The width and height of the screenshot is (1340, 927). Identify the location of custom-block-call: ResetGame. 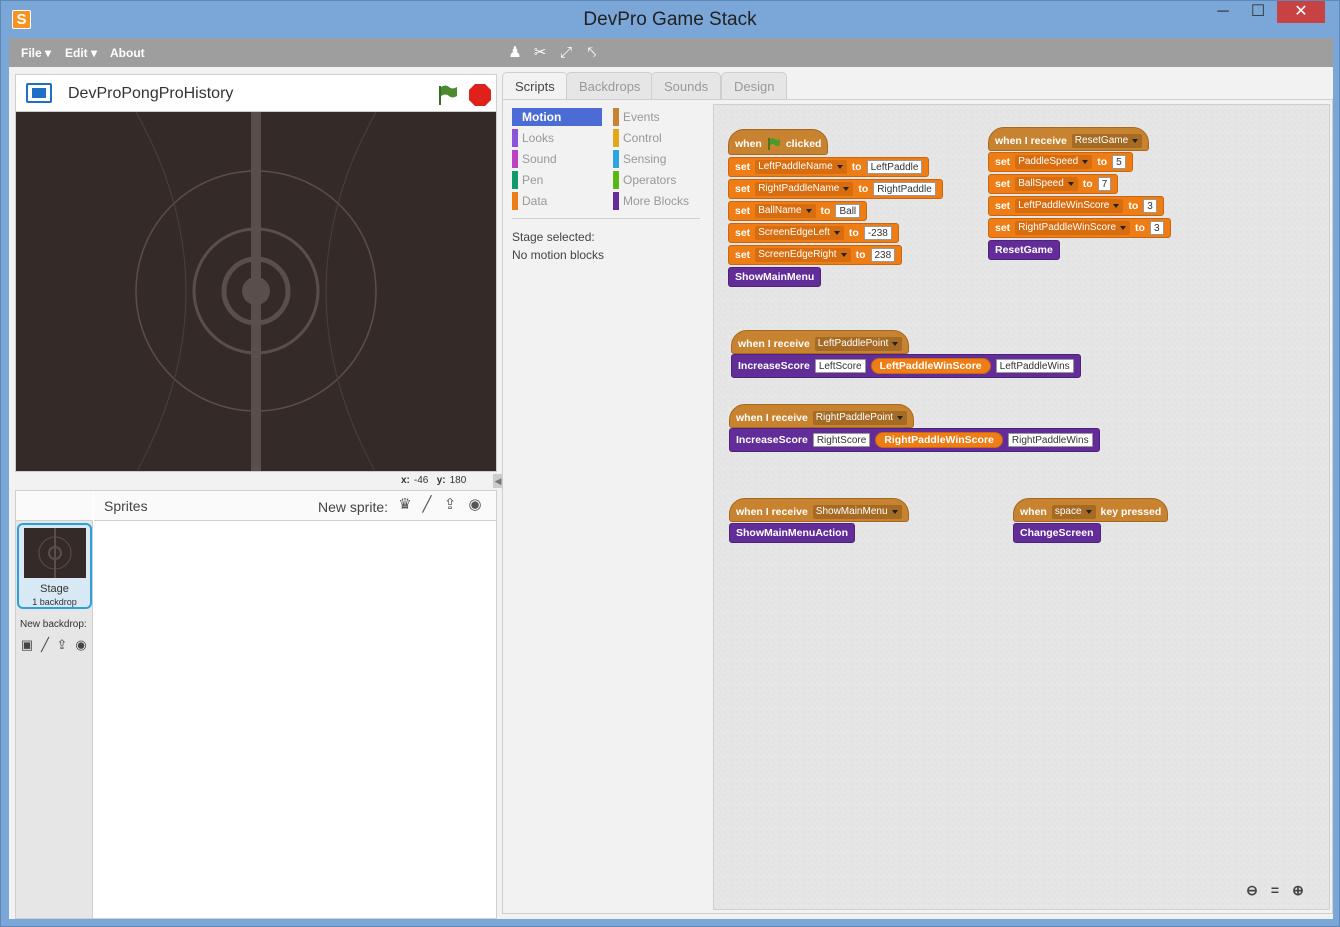
(1024, 250).